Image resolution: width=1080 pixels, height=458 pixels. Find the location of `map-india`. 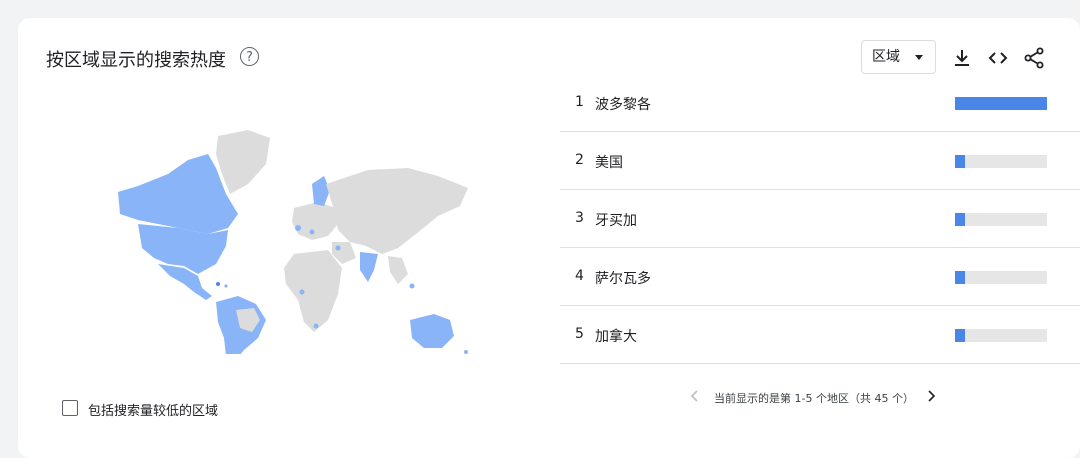

map-india is located at coordinates (369, 267).